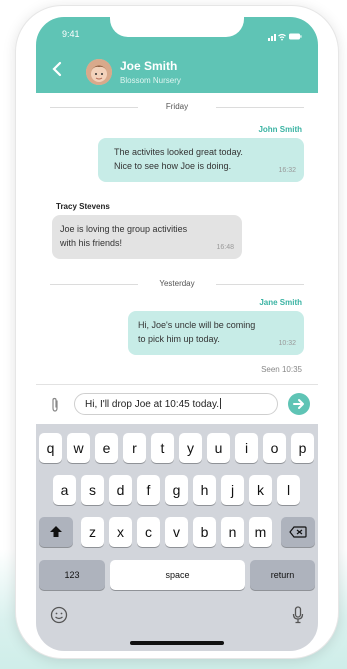  What do you see at coordinates (197, 325) in the screenshot?
I see `message-text: Hi, Joe's uncle will be coming` at bounding box center [197, 325].